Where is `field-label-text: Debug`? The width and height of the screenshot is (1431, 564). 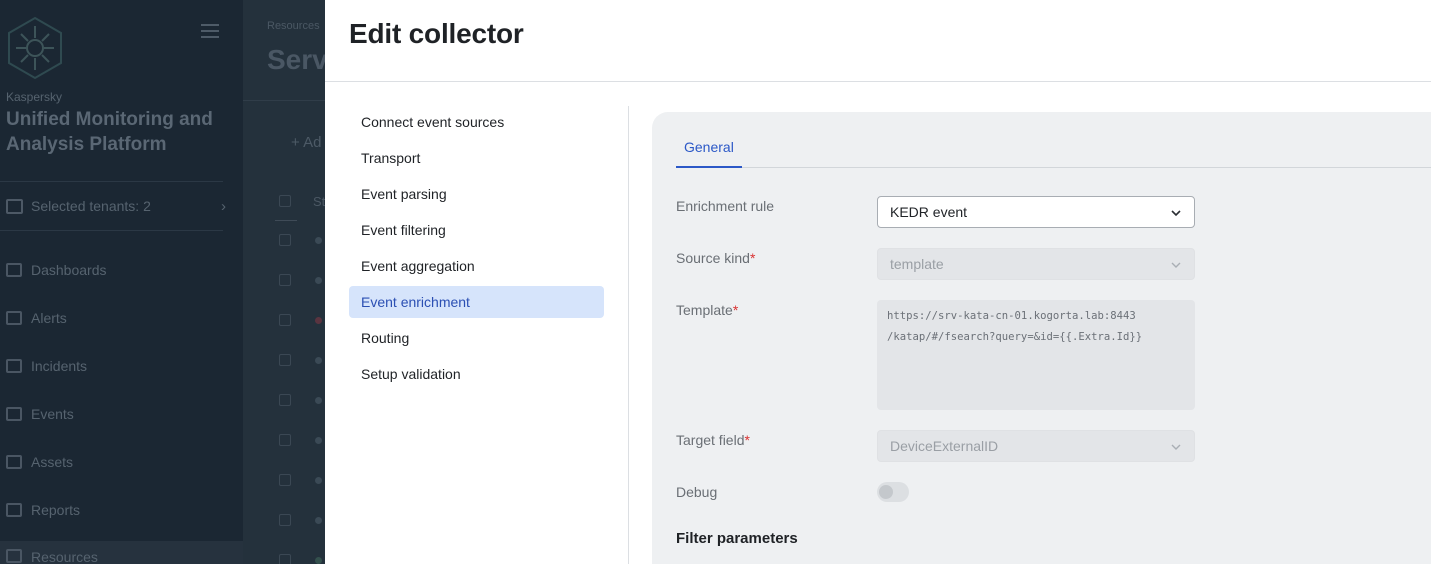
field-label-text: Debug is located at coordinates (697, 492).